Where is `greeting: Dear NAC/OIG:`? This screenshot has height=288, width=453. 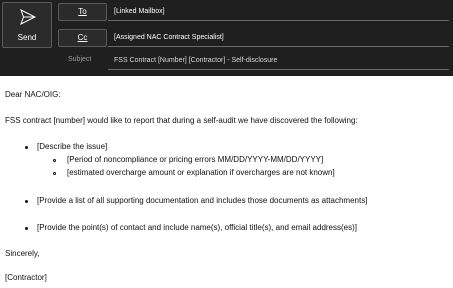
greeting: Dear NAC/OIG: is located at coordinates (33, 94).